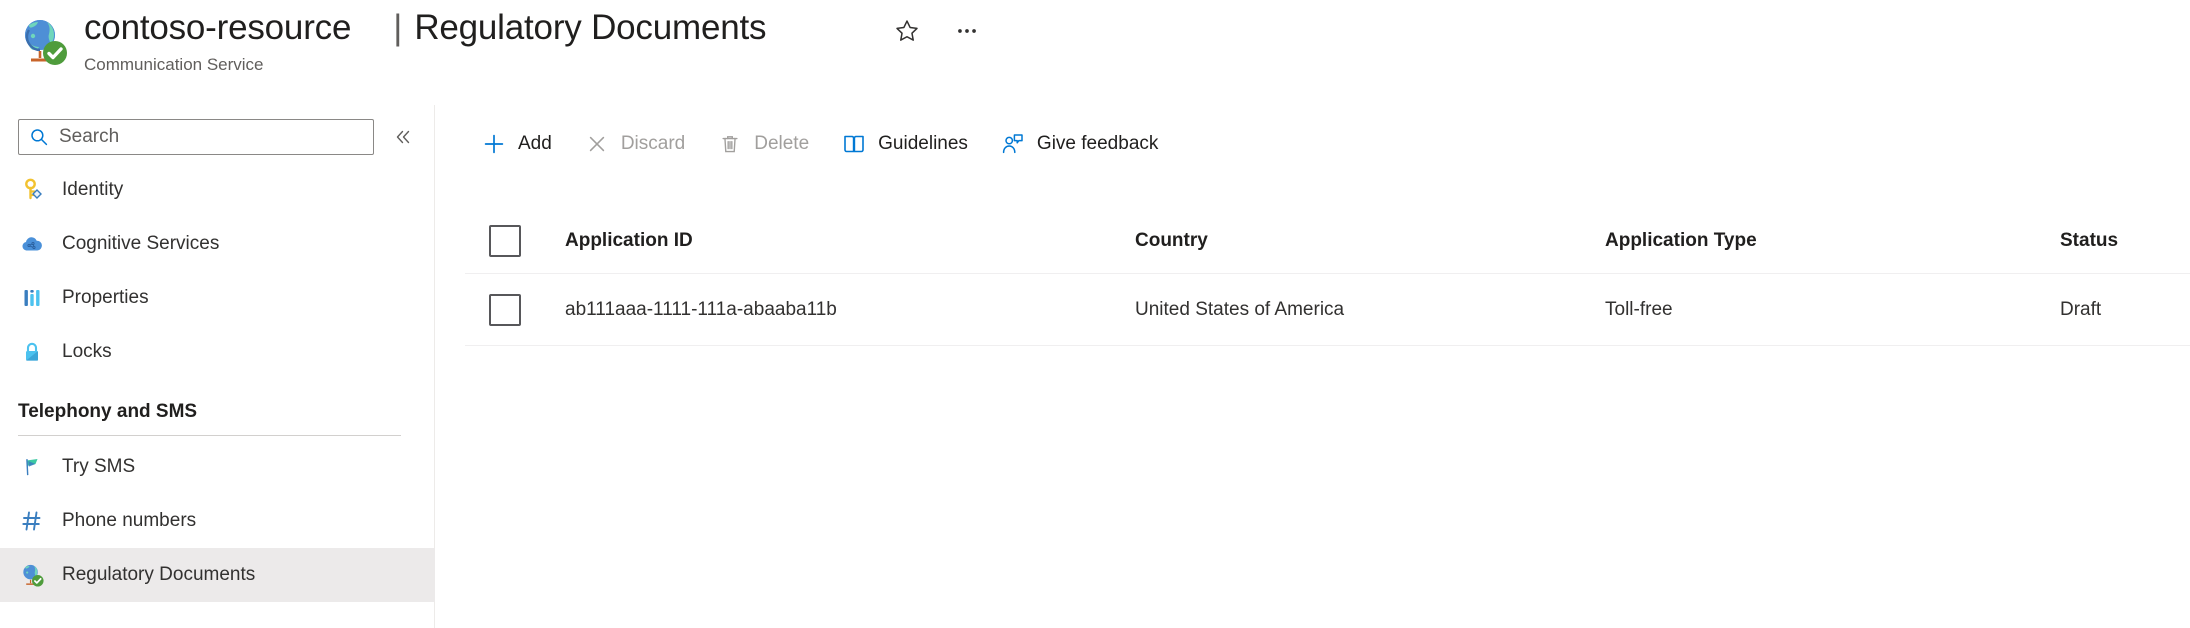  What do you see at coordinates (1097, 143) in the screenshot?
I see `give-feedback-label: Give feedback` at bounding box center [1097, 143].